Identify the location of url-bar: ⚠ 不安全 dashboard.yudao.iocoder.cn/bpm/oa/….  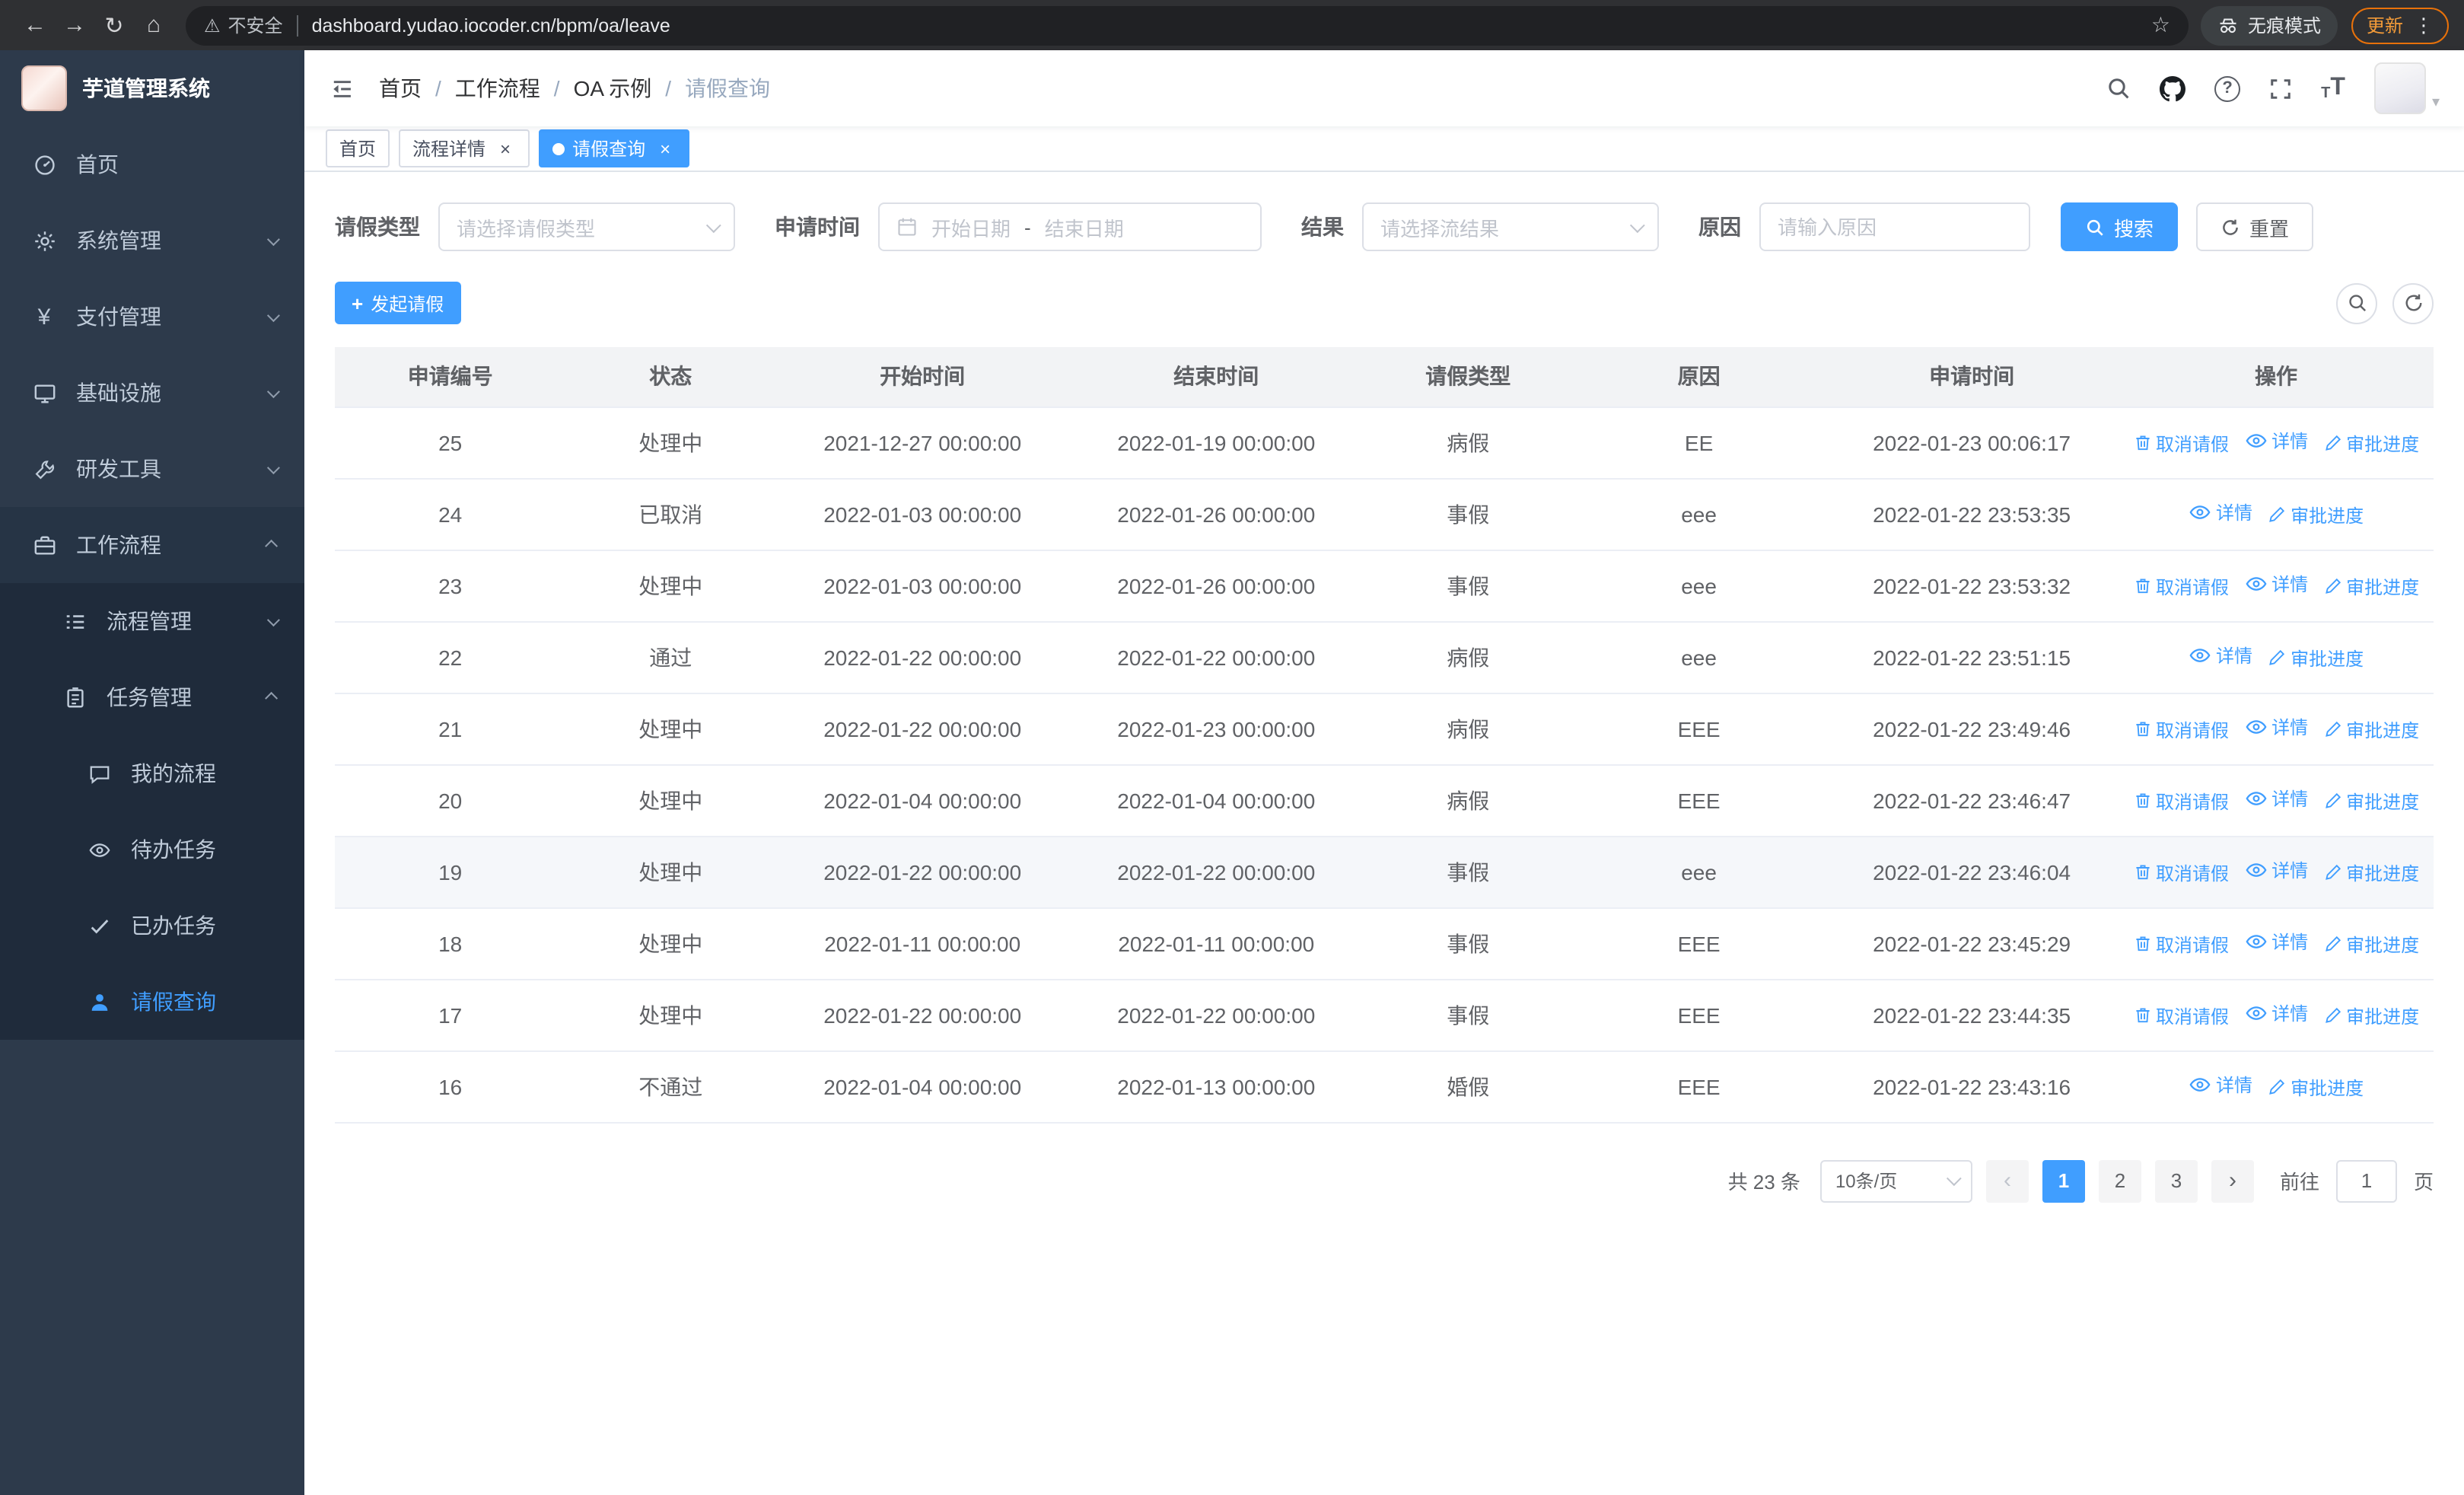
(1187, 25).